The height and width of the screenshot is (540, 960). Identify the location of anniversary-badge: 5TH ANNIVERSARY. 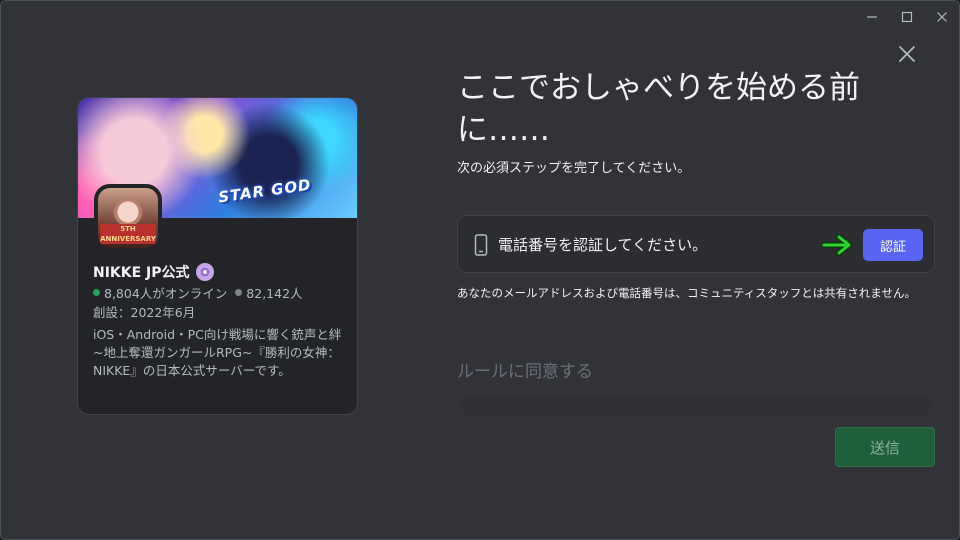
(128, 234).